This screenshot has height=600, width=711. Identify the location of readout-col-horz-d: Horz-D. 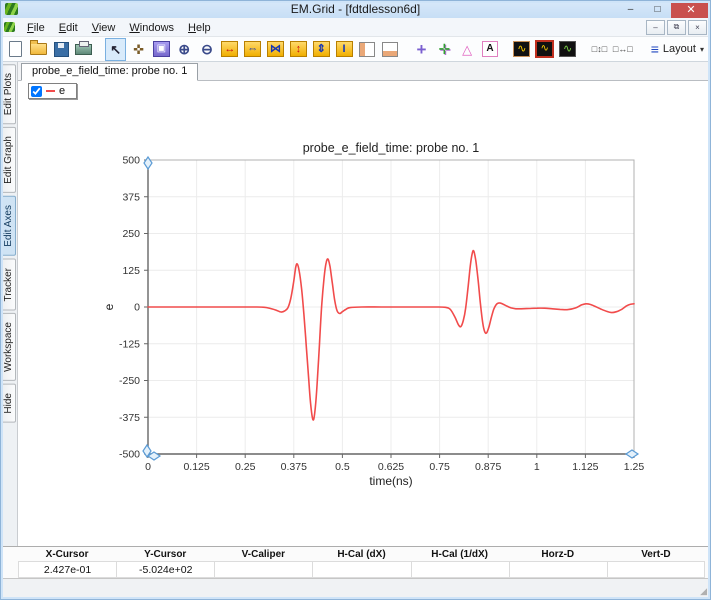
(557, 562).